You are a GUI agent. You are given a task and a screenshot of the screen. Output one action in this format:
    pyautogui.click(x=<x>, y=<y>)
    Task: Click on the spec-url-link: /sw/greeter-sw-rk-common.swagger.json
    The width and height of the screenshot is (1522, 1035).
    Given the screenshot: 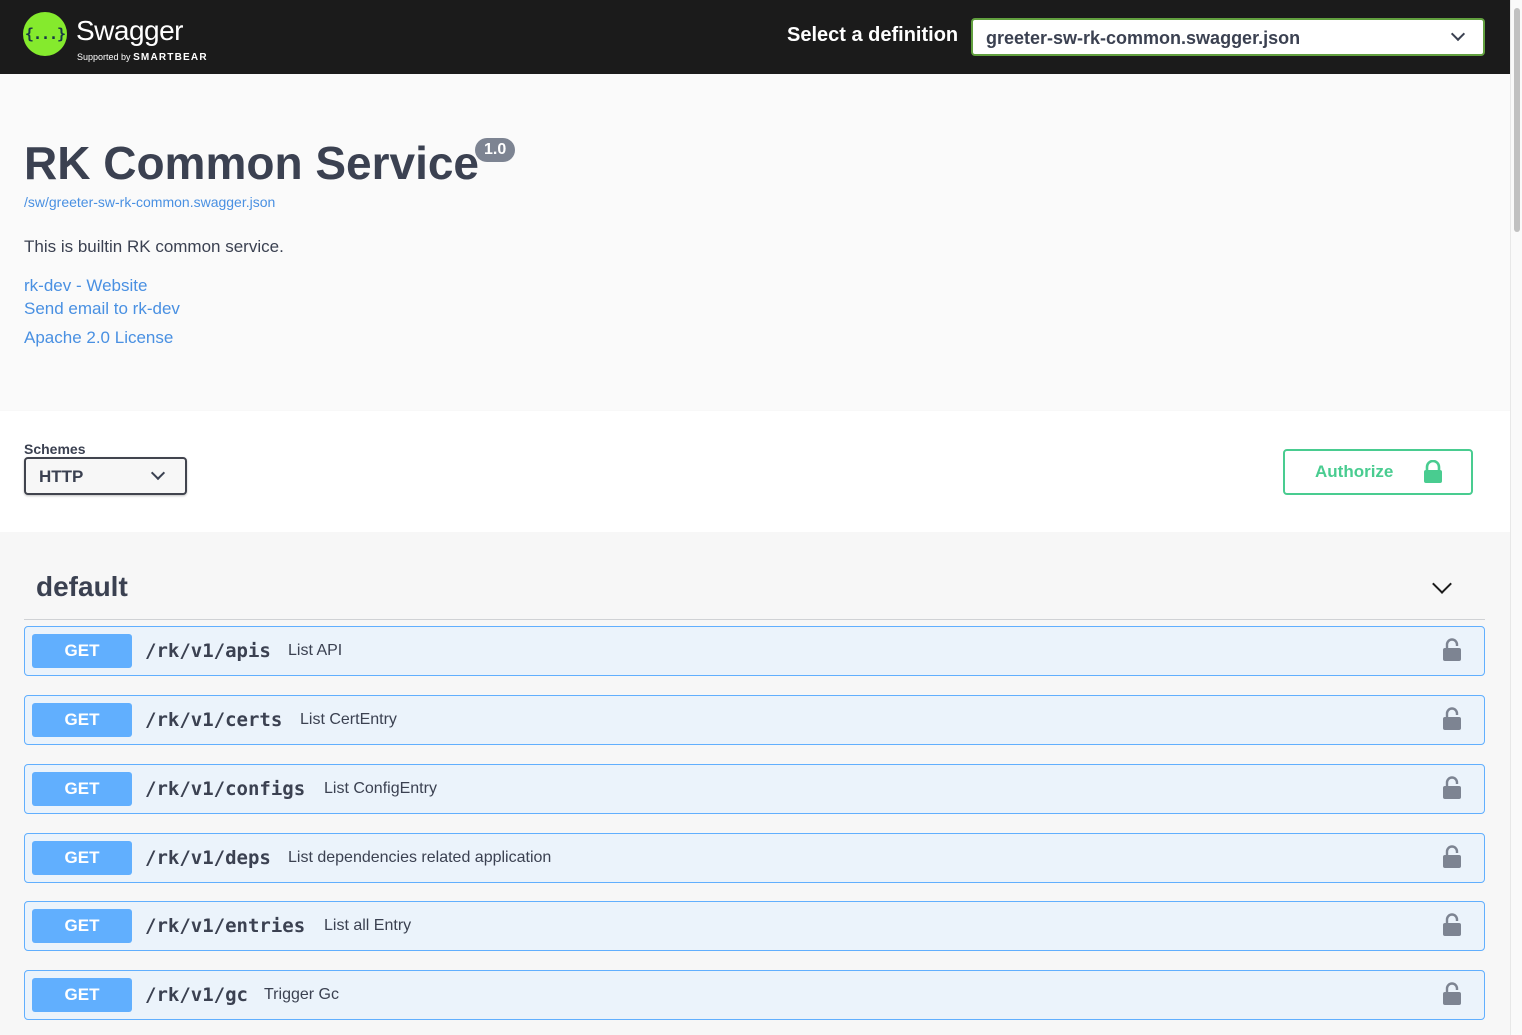 What is the action you would take?
    pyautogui.click(x=149, y=202)
    